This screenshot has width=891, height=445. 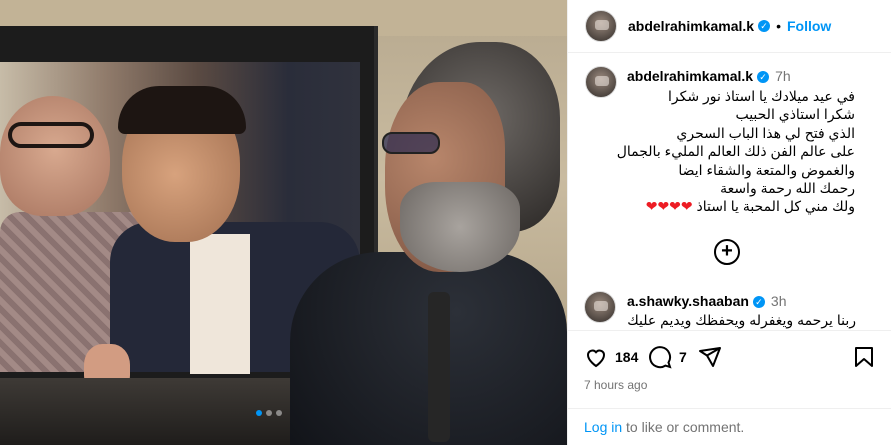 I want to click on comment-button: 7, so click(x=667, y=357).